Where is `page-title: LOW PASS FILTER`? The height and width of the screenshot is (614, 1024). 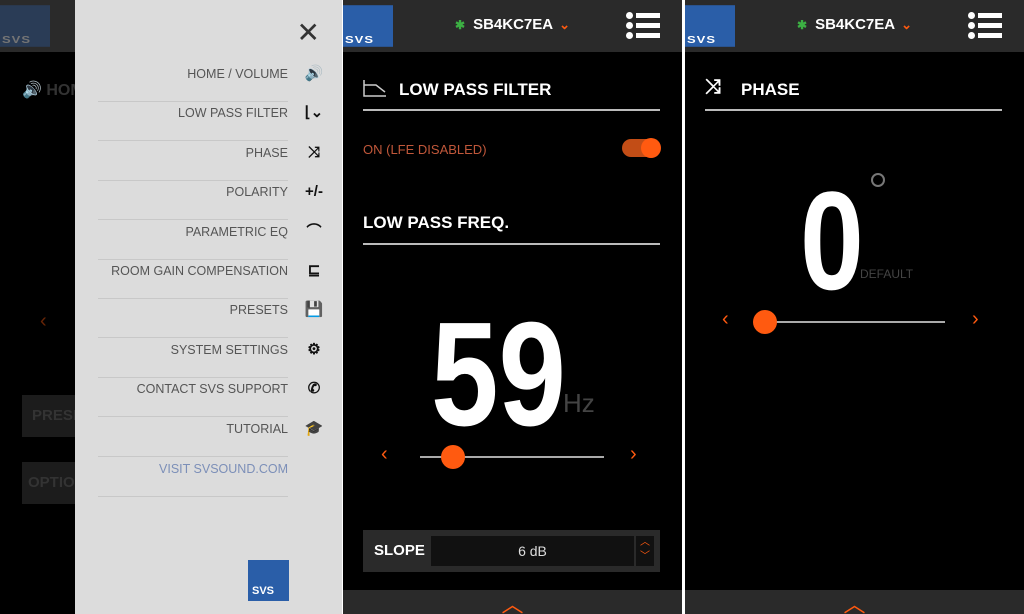 page-title: LOW PASS FILTER is located at coordinates (511, 94).